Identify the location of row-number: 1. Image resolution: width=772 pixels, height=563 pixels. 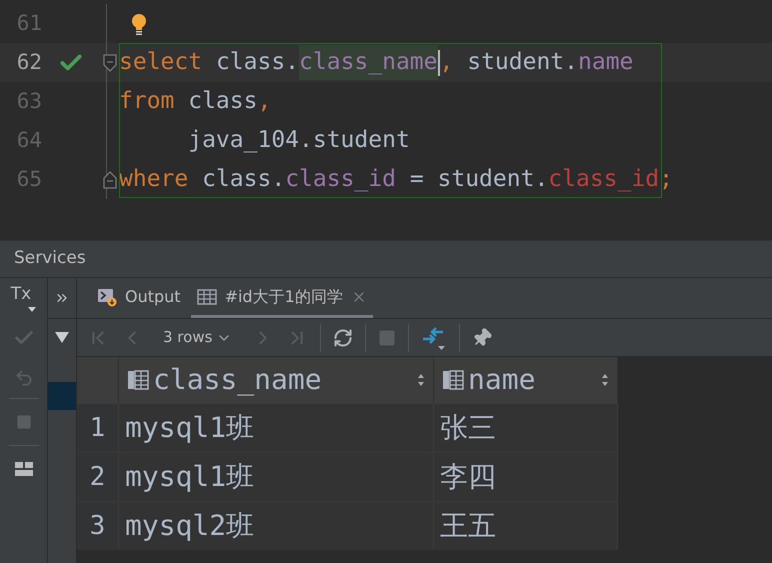
(98, 428).